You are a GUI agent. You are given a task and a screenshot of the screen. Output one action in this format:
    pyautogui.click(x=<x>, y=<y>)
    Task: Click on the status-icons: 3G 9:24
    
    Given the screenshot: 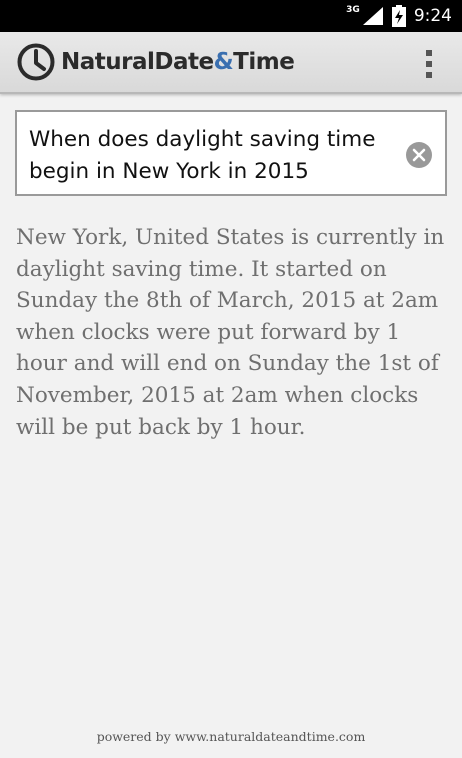 What is the action you would take?
    pyautogui.click(x=399, y=16)
    